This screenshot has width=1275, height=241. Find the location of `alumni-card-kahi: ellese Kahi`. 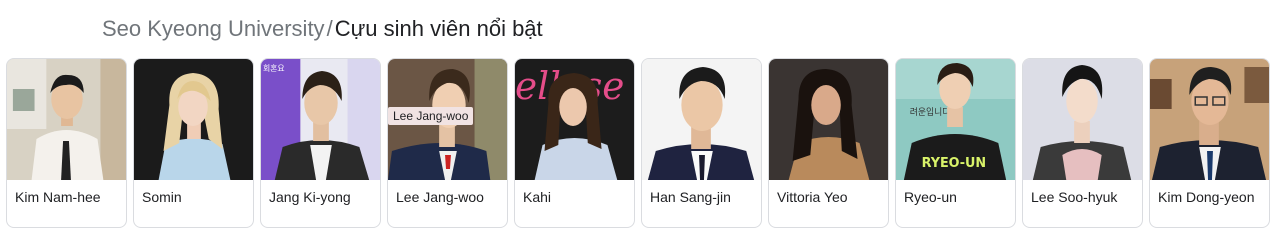

alumni-card-kahi: ellese Kahi is located at coordinates (574, 143).